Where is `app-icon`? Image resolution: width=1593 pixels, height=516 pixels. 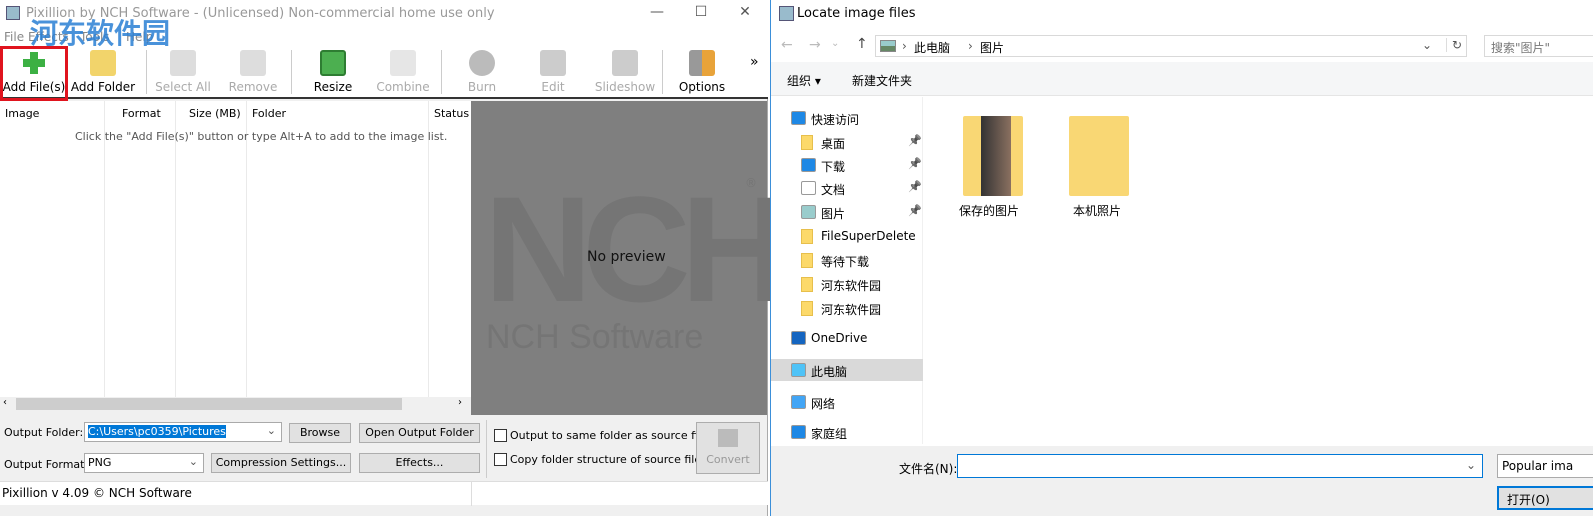 app-icon is located at coordinates (13, 13).